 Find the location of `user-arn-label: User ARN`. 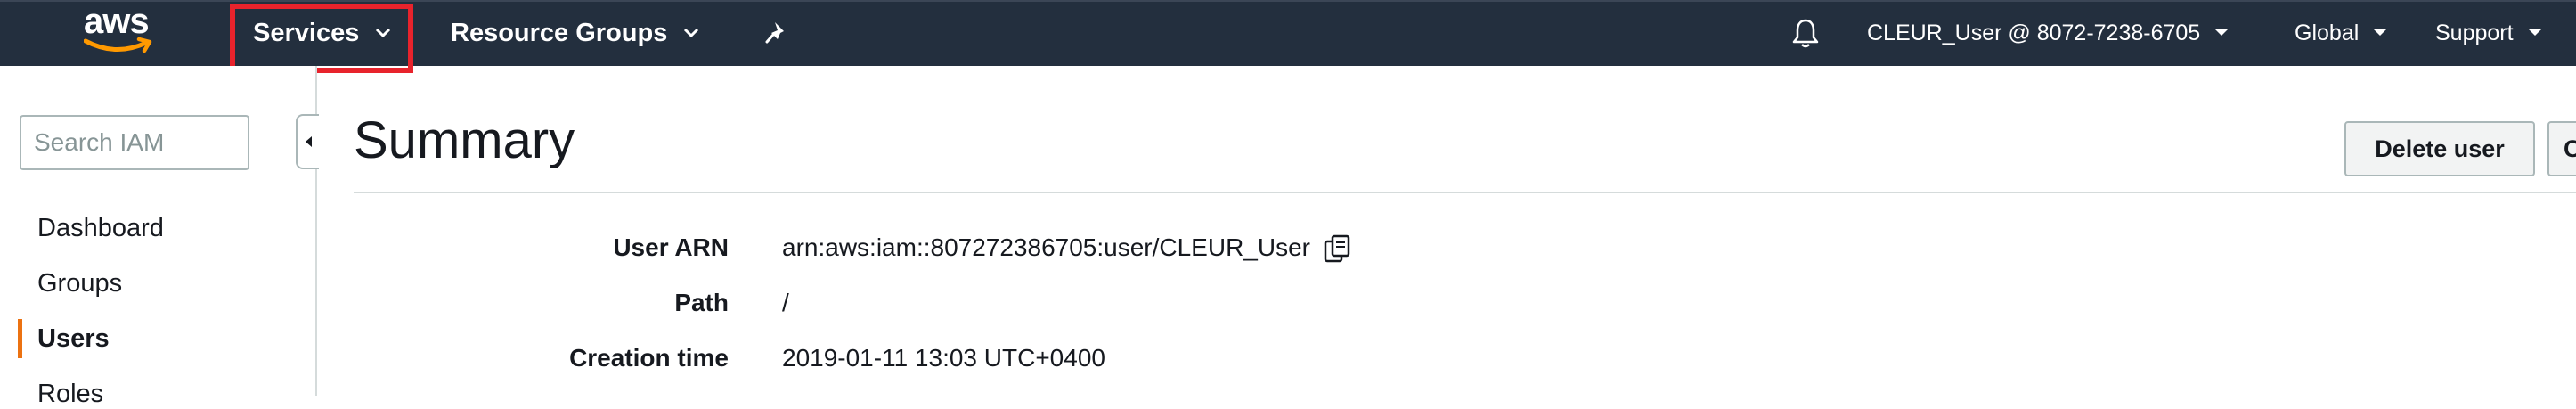

user-arn-label: User ARN is located at coordinates (671, 247).